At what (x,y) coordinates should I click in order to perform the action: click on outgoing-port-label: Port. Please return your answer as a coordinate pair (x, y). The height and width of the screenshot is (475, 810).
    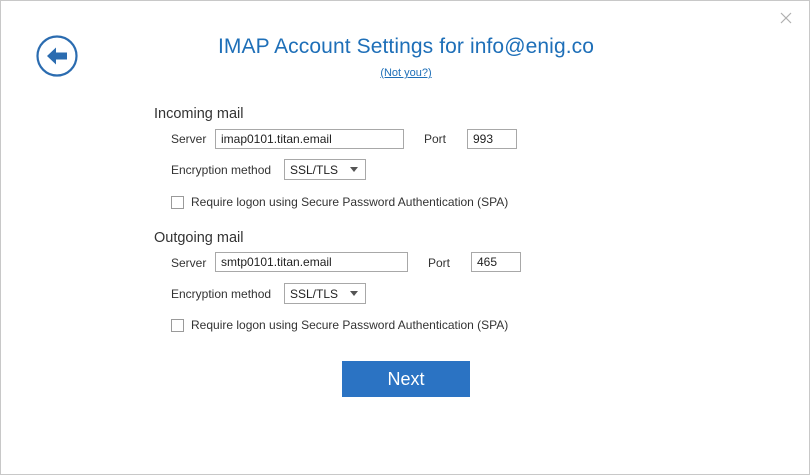
    Looking at the image, I should click on (439, 263).